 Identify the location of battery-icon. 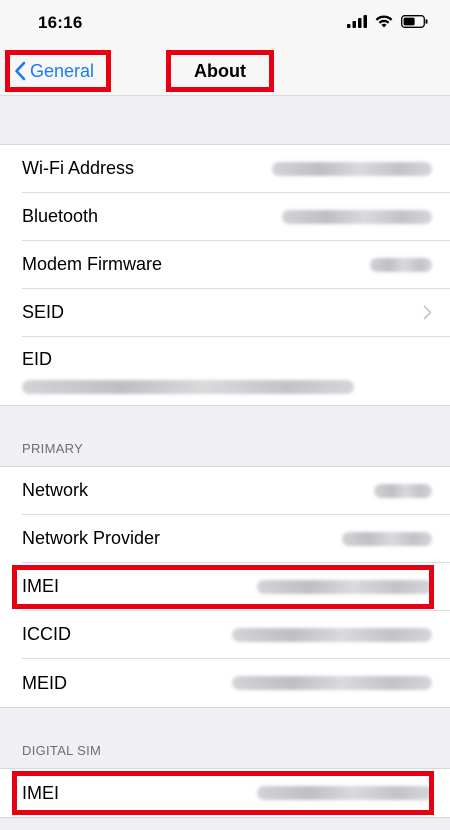
(414, 24).